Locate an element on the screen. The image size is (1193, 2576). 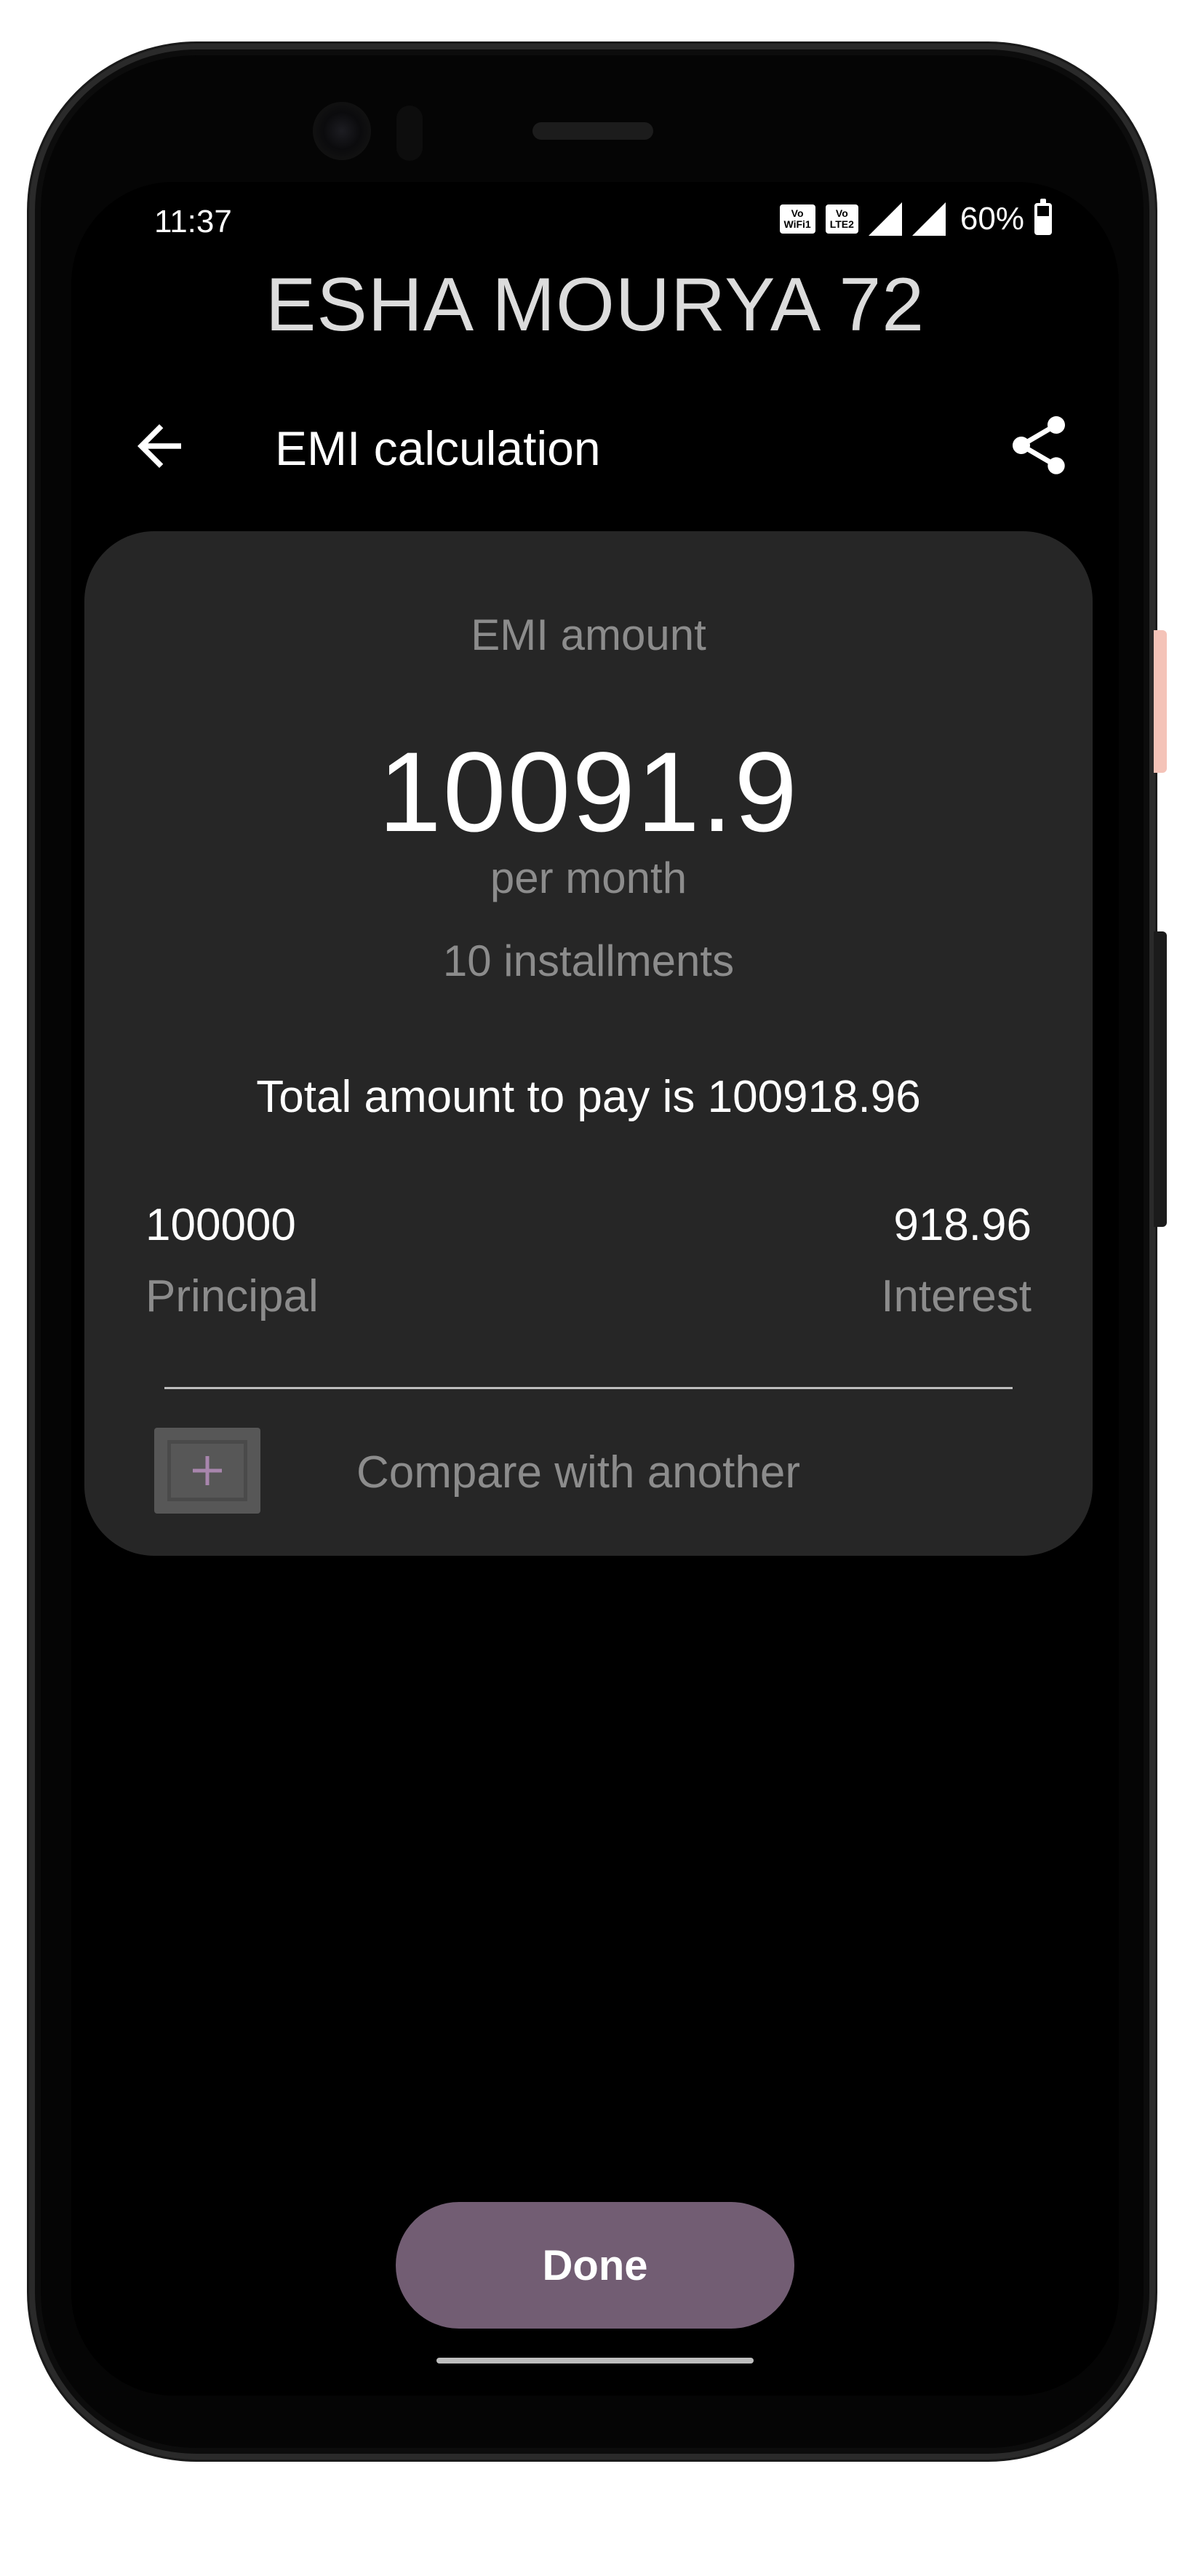
signal-1-icon is located at coordinates (885, 219).